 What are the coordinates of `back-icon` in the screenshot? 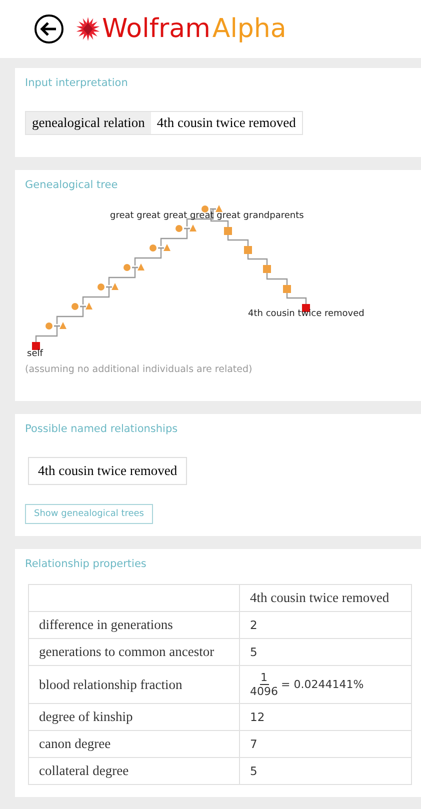 It's located at (49, 29).